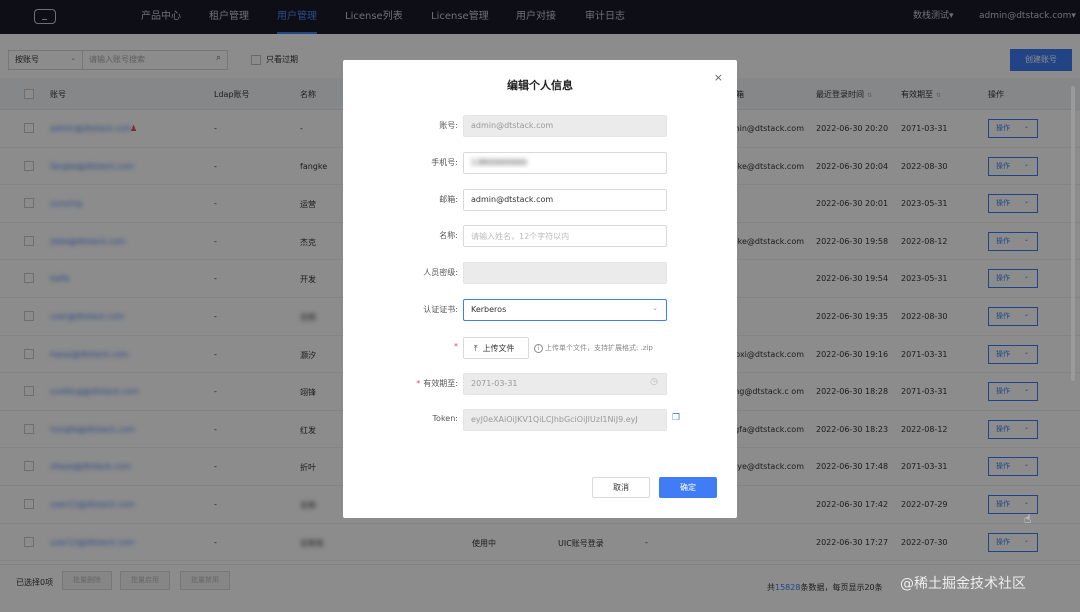 The height and width of the screenshot is (612, 1080). I want to click on security-level-field, so click(565, 273).